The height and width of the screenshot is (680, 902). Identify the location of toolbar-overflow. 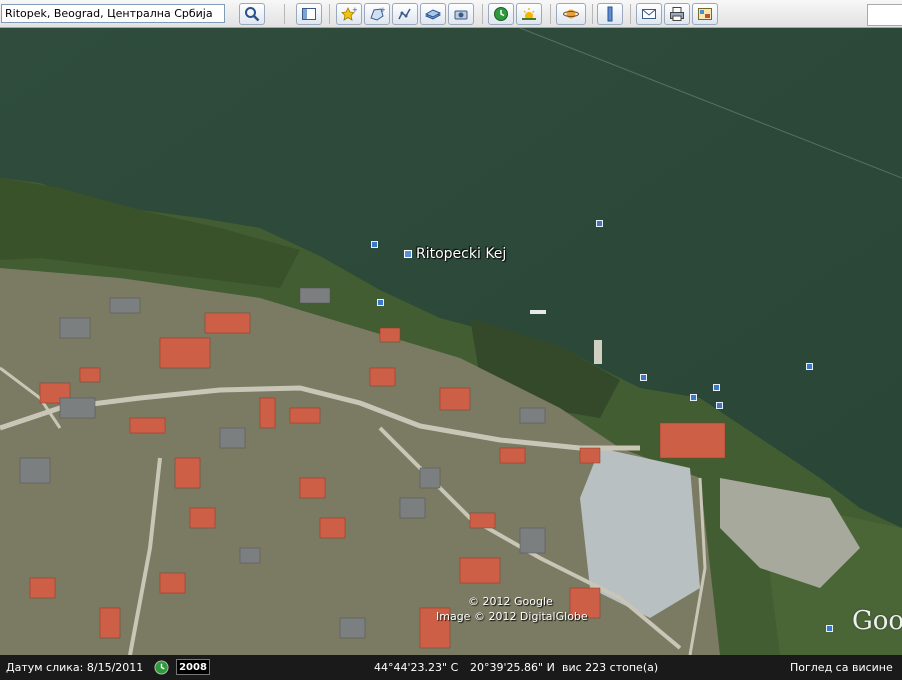
(884, 15).